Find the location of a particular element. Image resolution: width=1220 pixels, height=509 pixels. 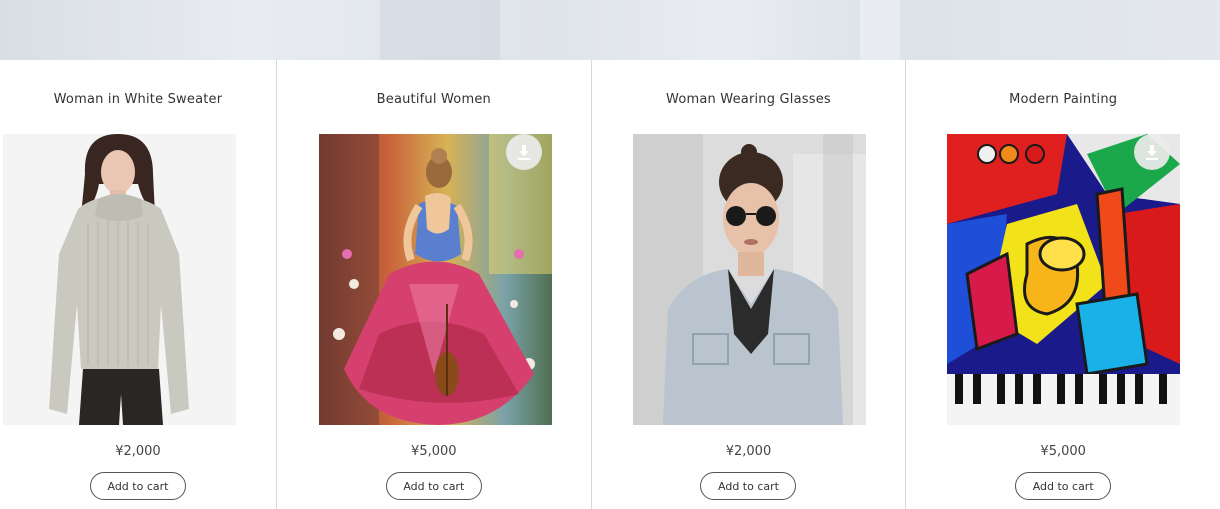

product-title: Beautiful Women is located at coordinates (433, 99).